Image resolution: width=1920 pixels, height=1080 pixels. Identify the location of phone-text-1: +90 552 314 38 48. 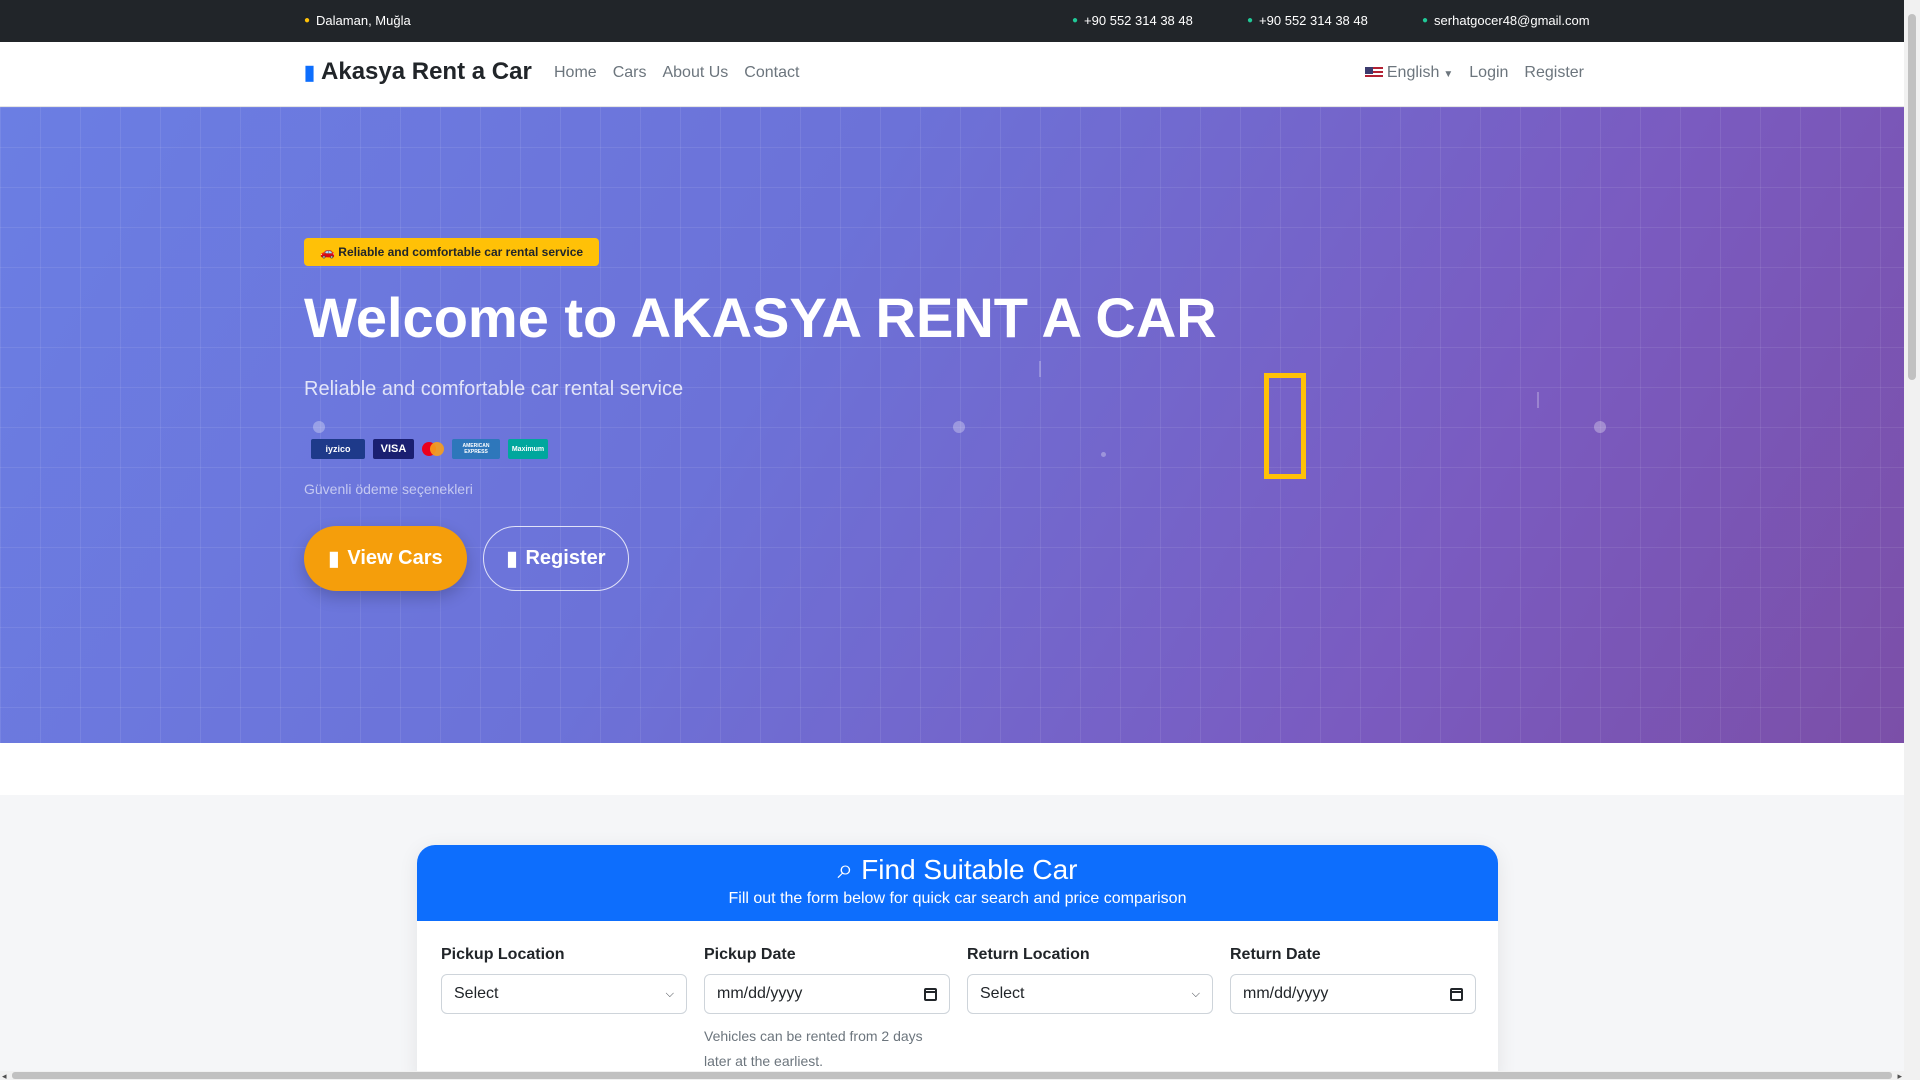
(1138, 20).